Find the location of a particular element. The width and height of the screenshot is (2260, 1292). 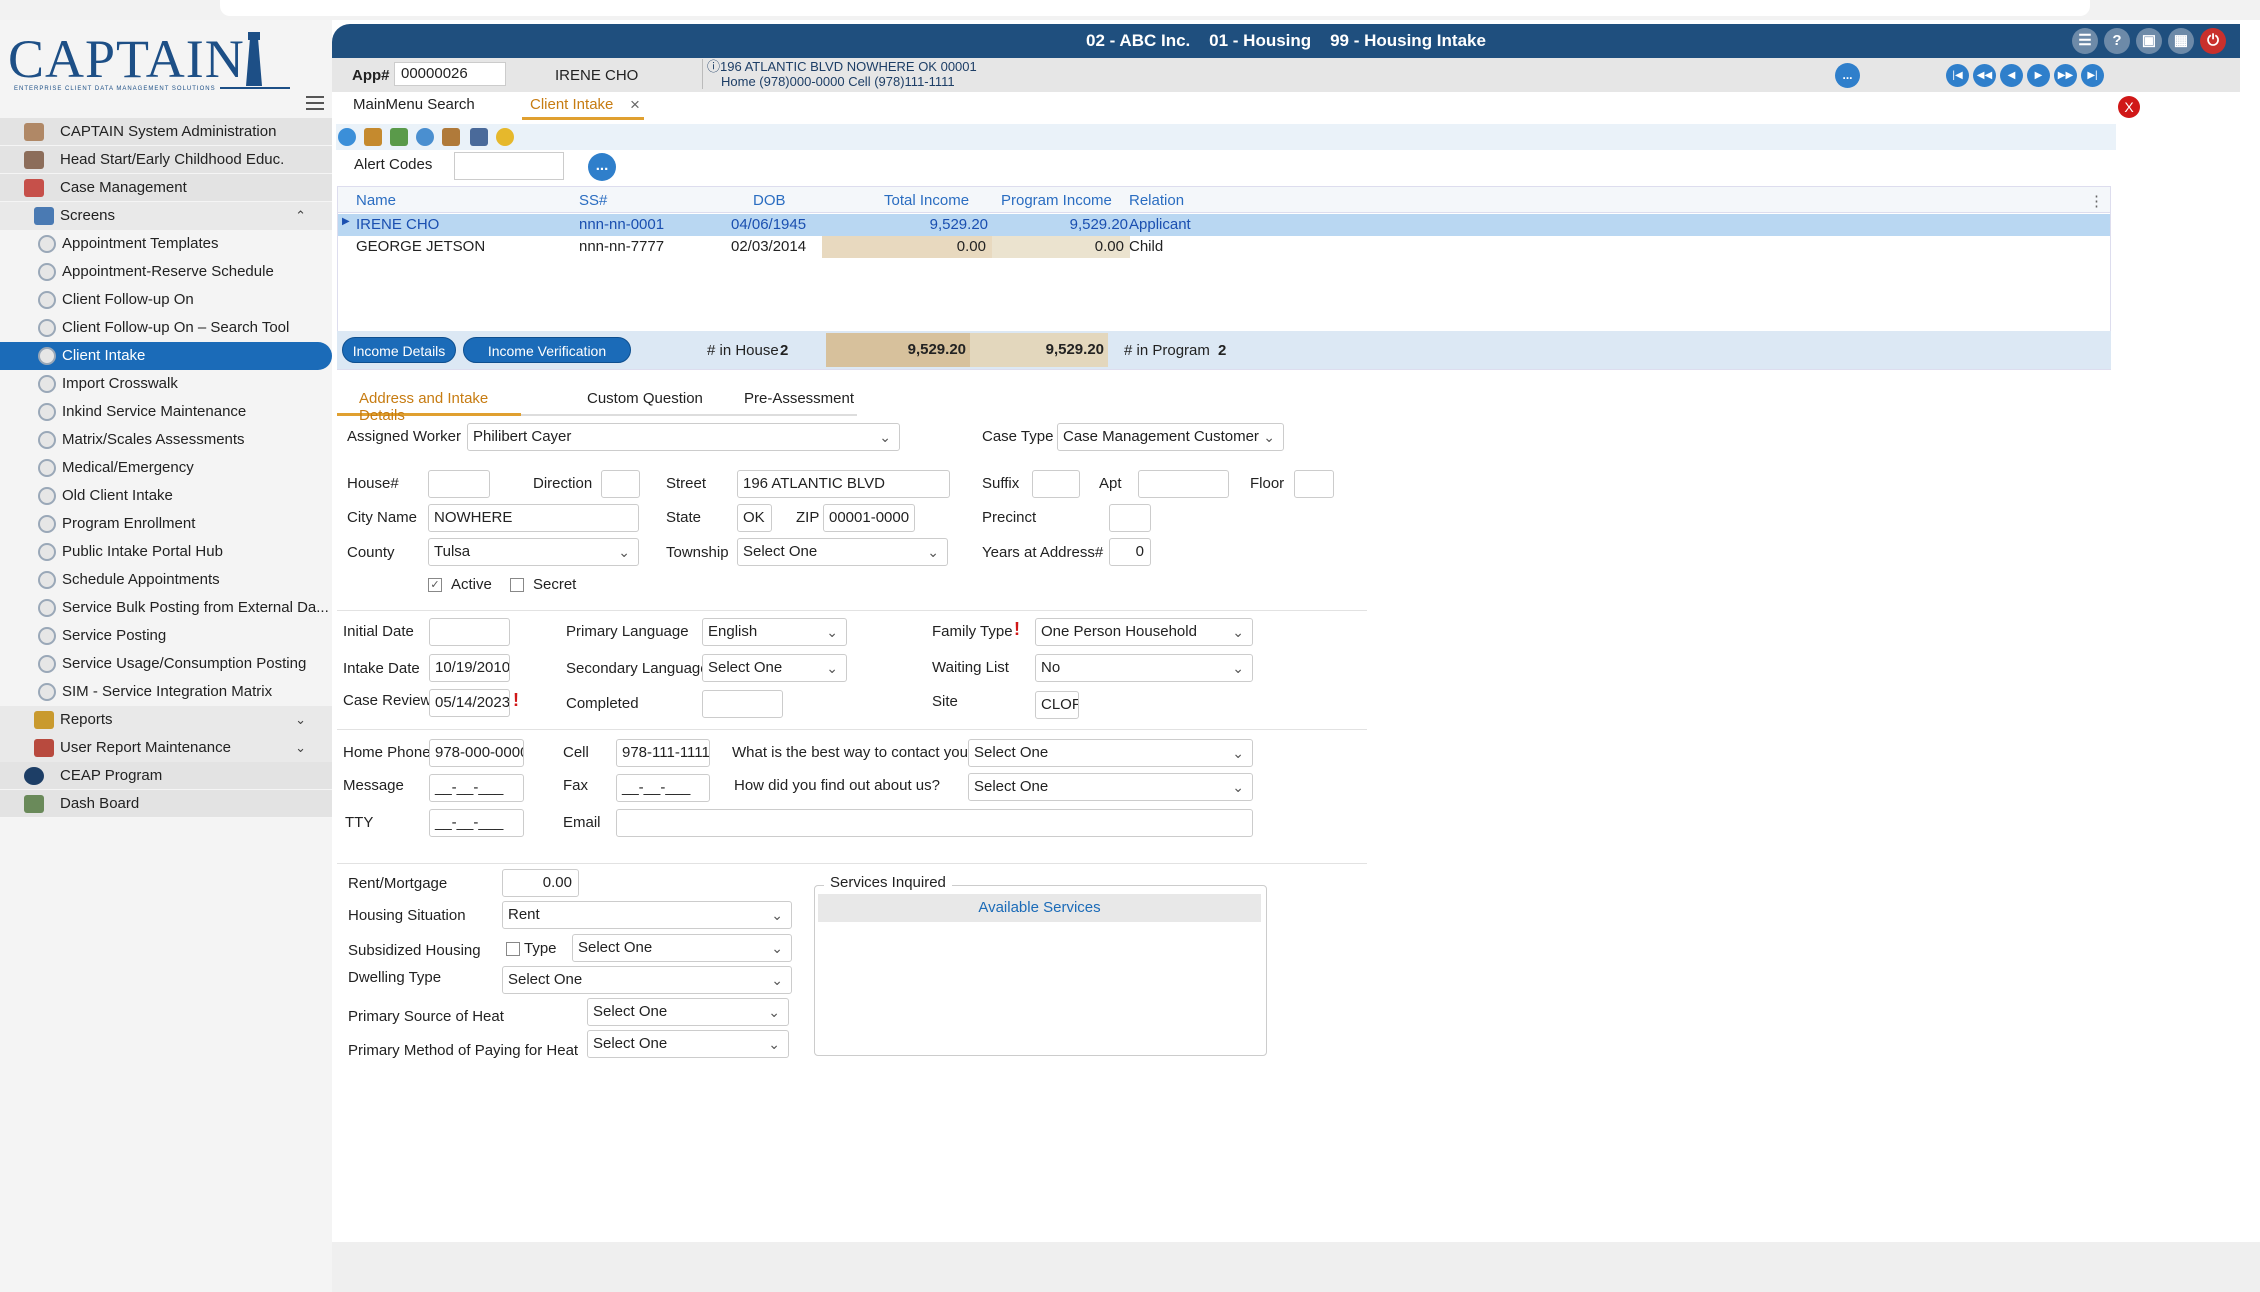

heat-source-select: Select One ⌄ is located at coordinates (688, 1012).